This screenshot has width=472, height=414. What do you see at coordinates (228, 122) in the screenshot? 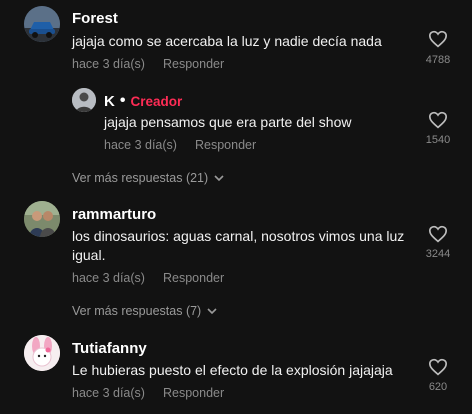
I see `reply-text: jajaja pensamos que era parte del show` at bounding box center [228, 122].